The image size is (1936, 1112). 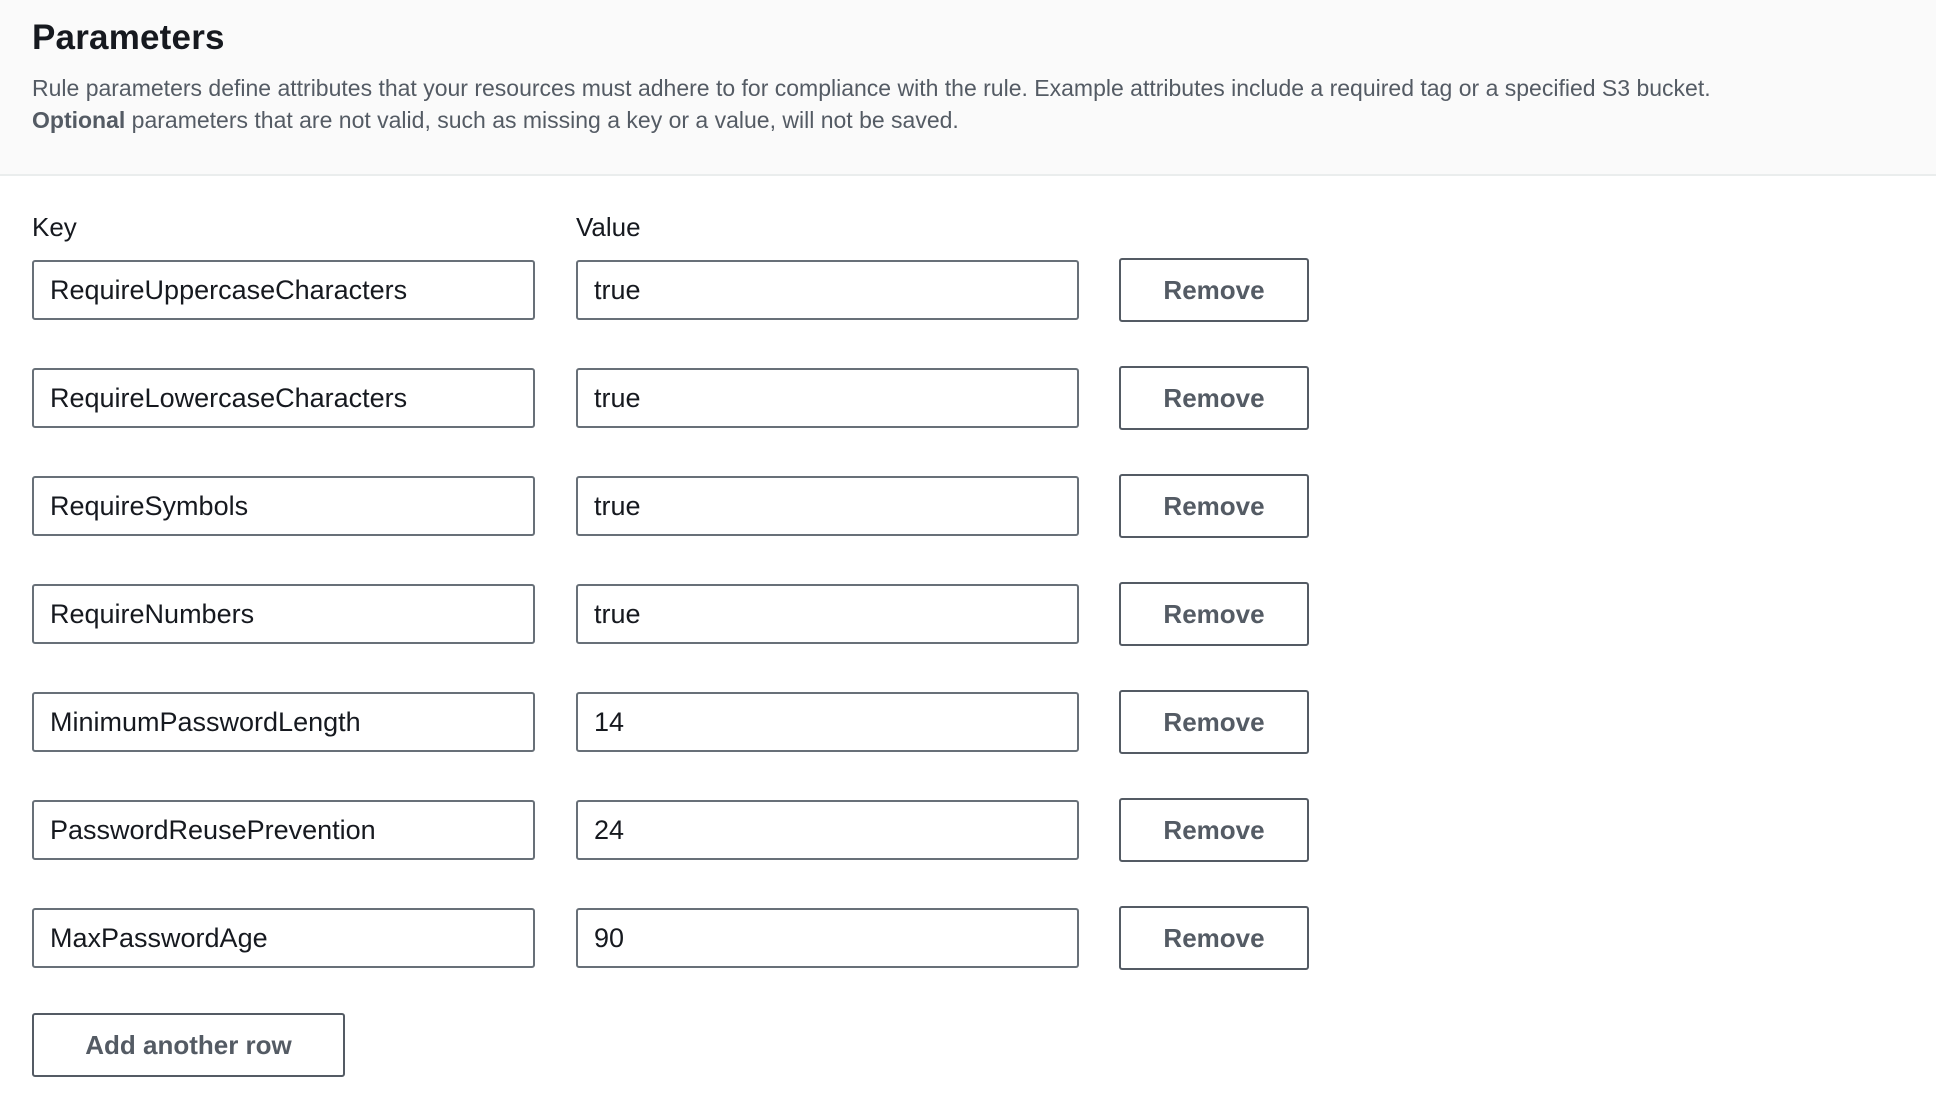 What do you see at coordinates (79, 120) in the screenshot?
I see `description-optional-label: Optional` at bounding box center [79, 120].